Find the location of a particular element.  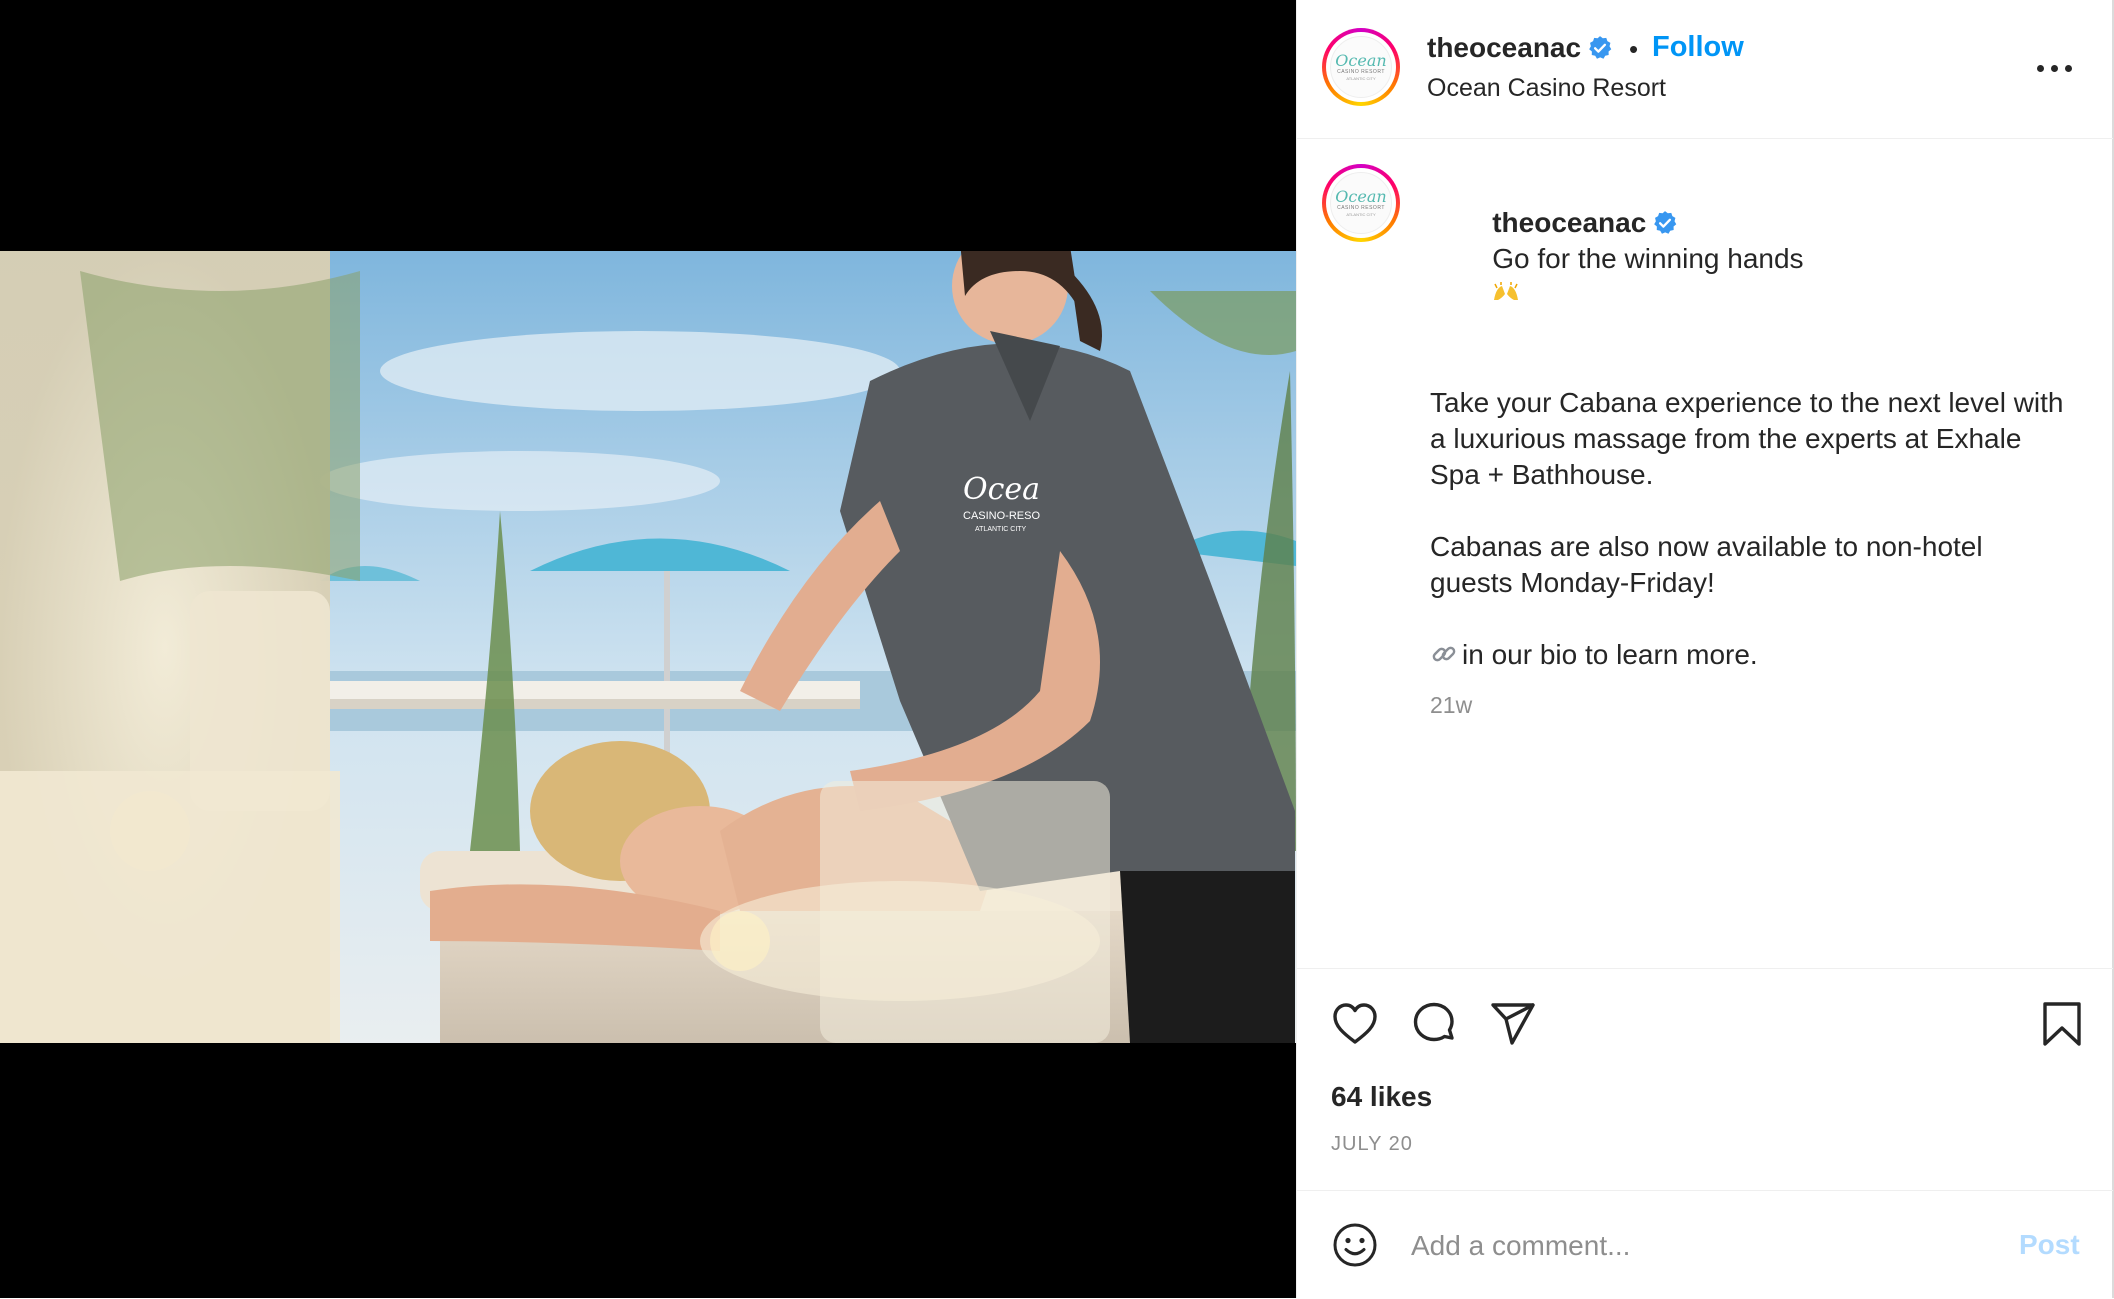

caption-time-ago: 21w is located at coordinates (1750, 705).